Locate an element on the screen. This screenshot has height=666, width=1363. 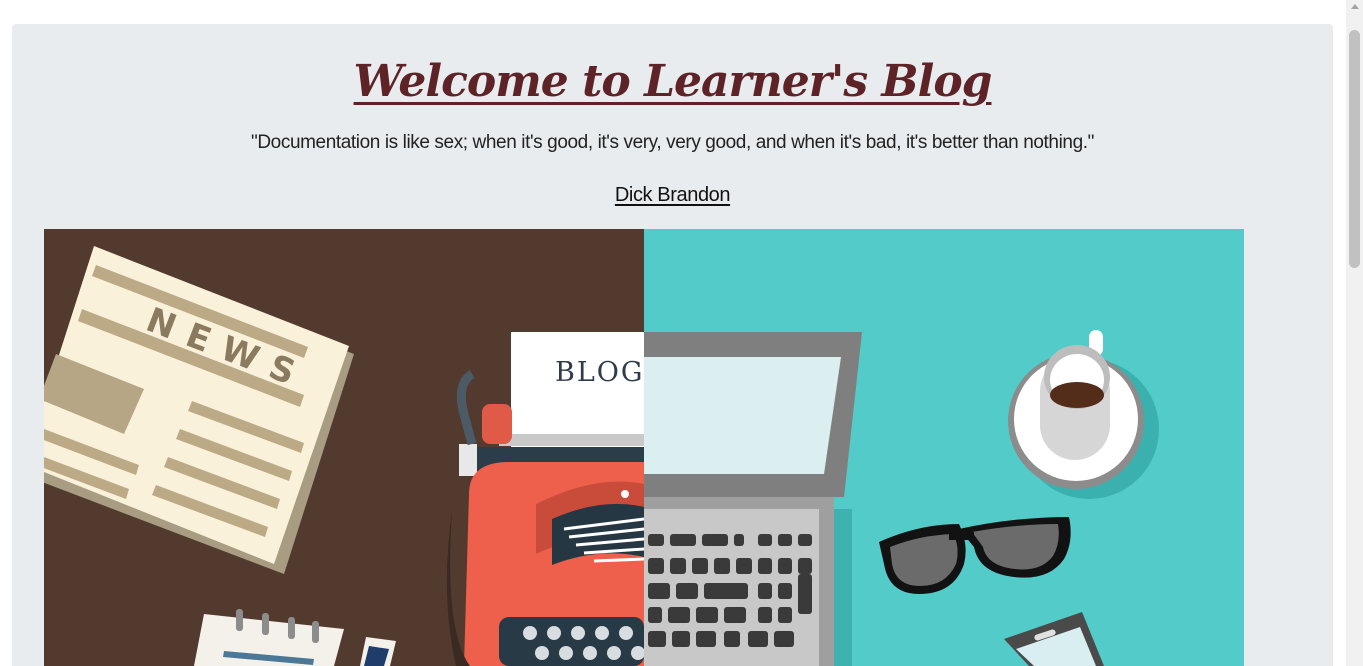
page-title: Welcome to Learner's Blog is located at coordinates (673, 81).